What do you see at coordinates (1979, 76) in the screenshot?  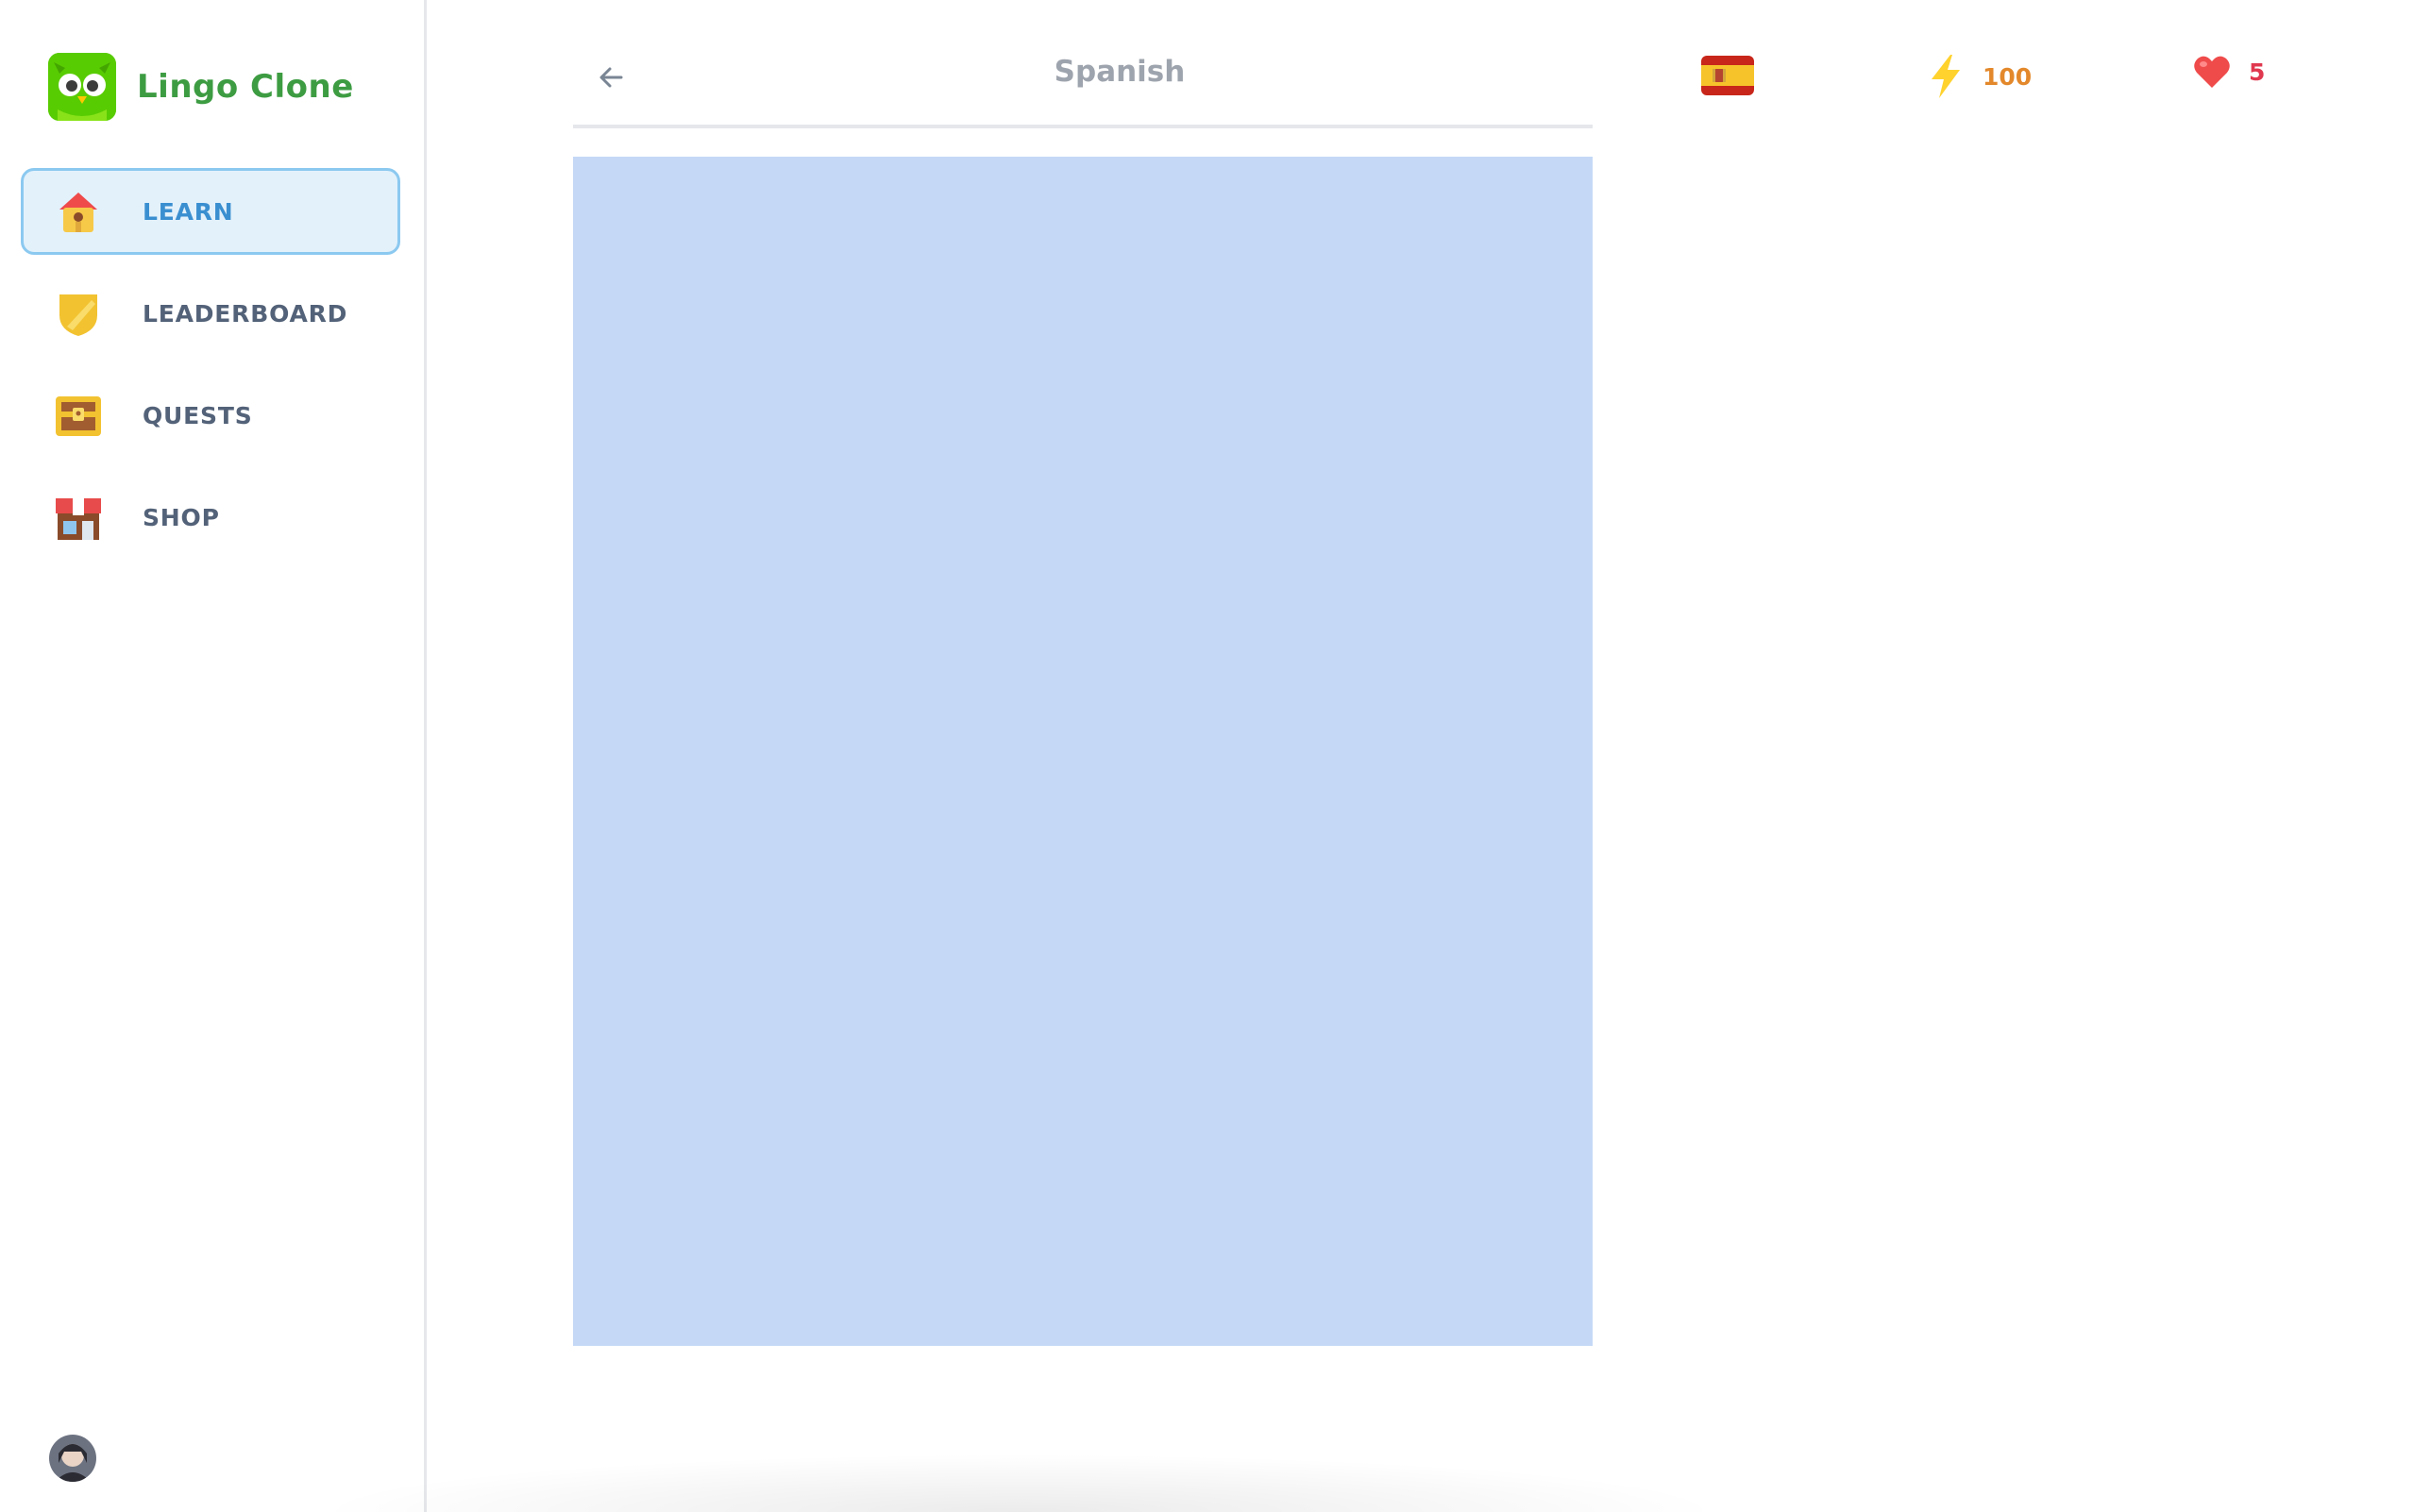 I see `points-counter: 100` at bounding box center [1979, 76].